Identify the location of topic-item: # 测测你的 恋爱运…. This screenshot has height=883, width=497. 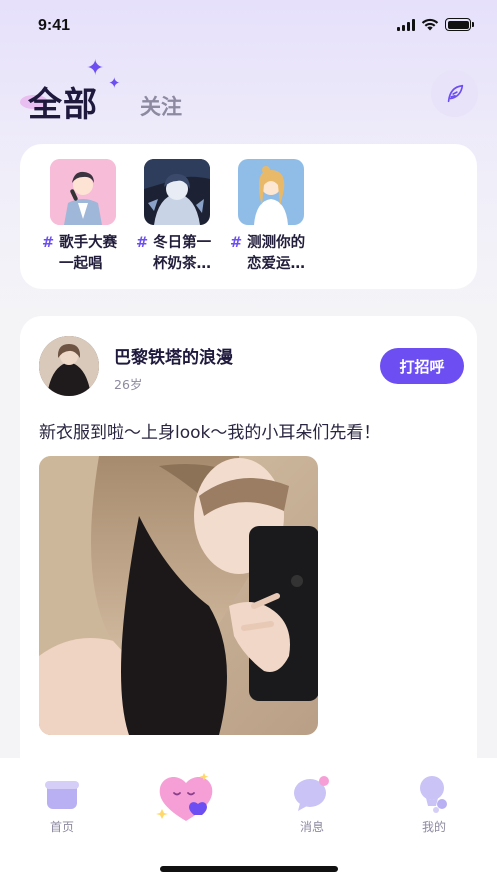
(271, 217).